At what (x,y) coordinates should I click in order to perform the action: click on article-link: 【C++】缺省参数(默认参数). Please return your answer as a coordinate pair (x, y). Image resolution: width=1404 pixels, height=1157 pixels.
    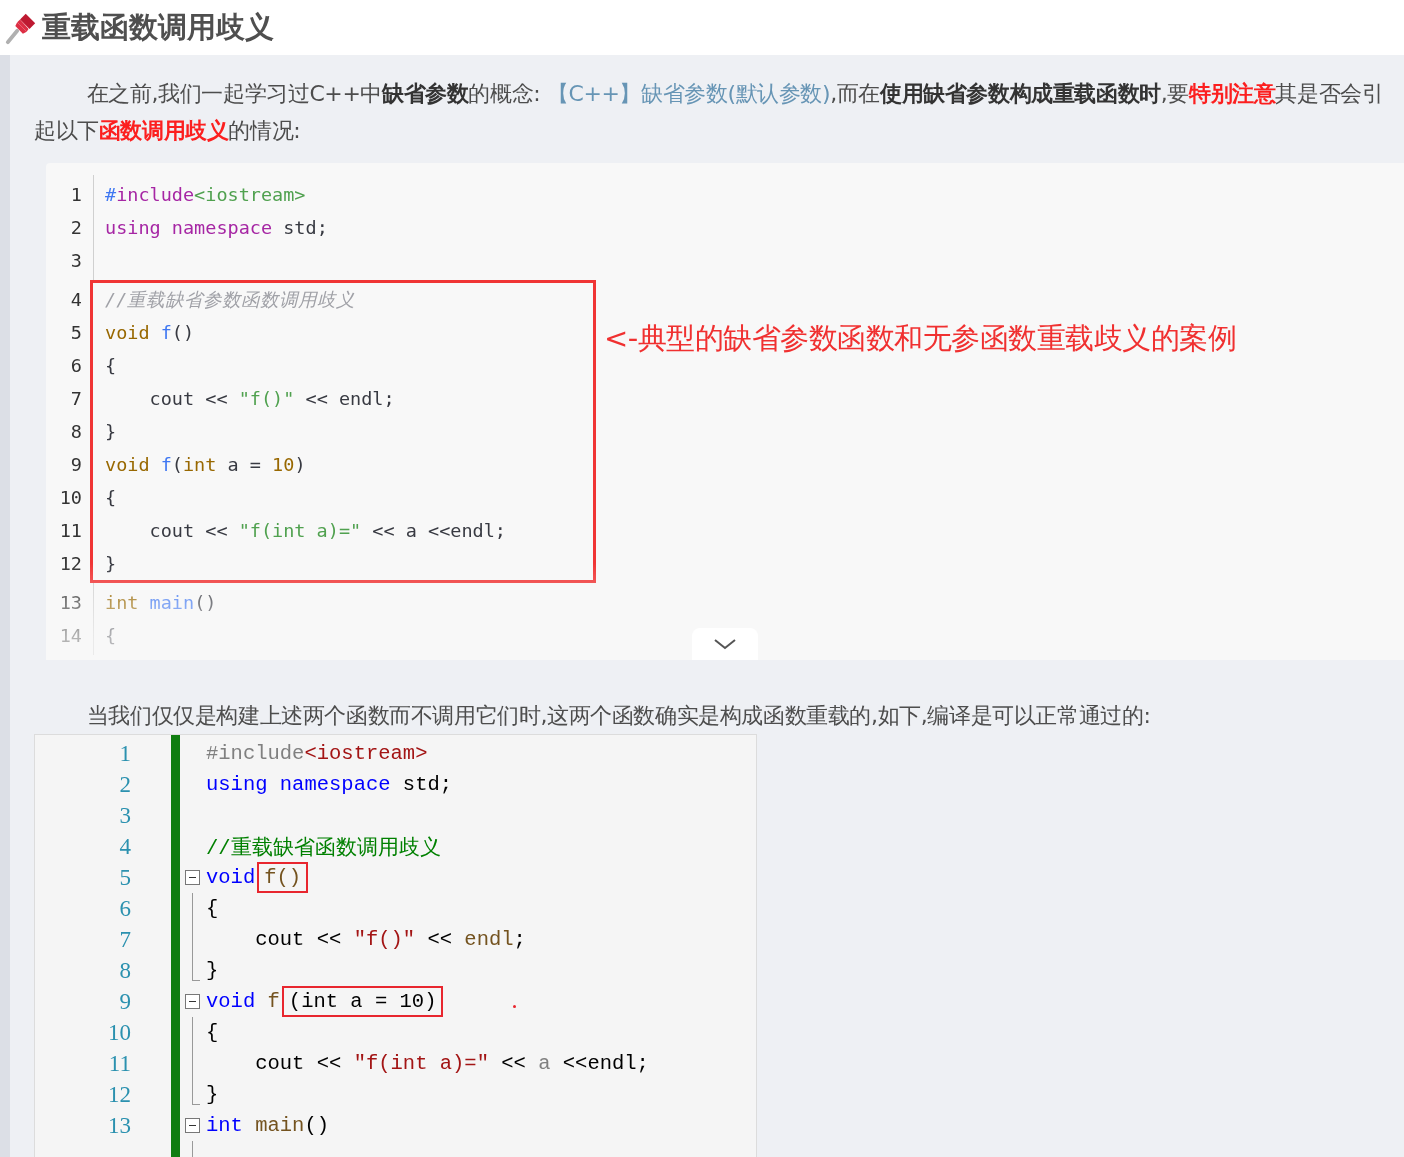
    Looking at the image, I should click on (688, 93).